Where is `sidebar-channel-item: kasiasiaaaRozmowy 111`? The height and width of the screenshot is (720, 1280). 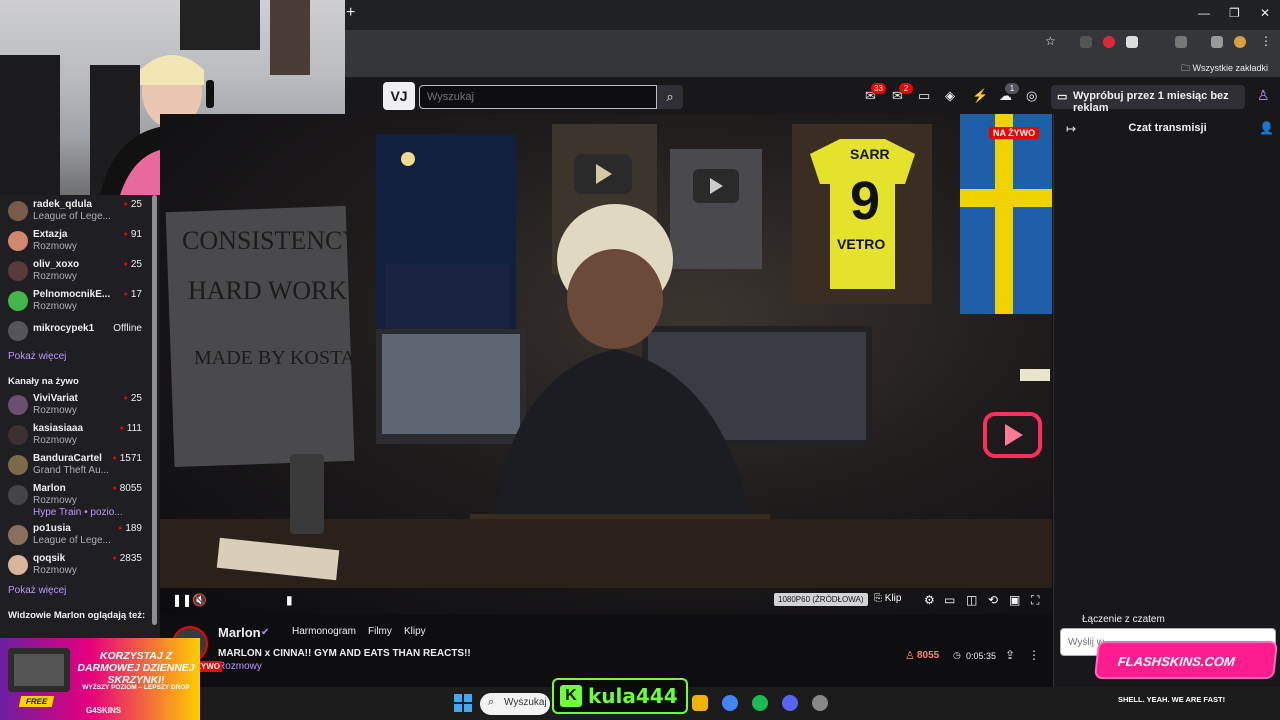 sidebar-channel-item: kasiasiaaaRozmowy 111 is located at coordinates (75, 436).